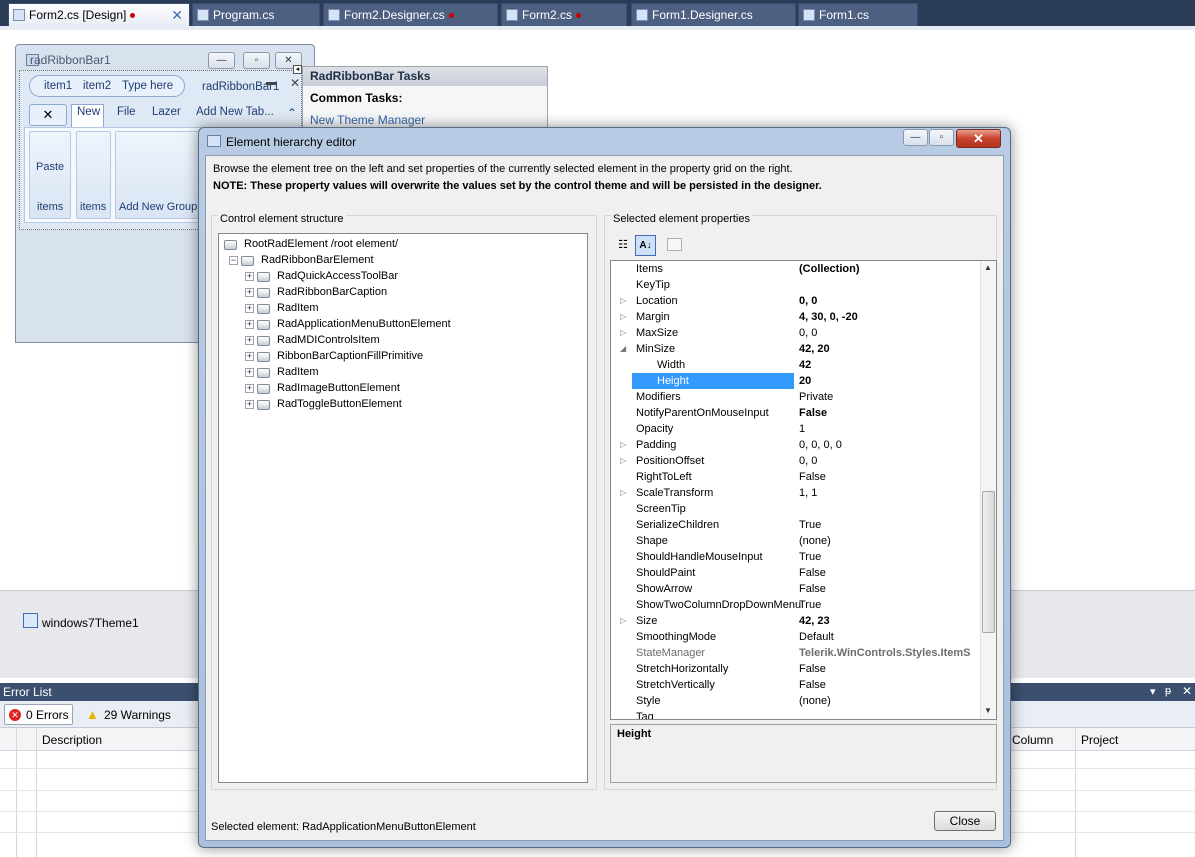  Describe the element at coordinates (796, 701) in the screenshot. I see `property-row: Style (none)` at that location.